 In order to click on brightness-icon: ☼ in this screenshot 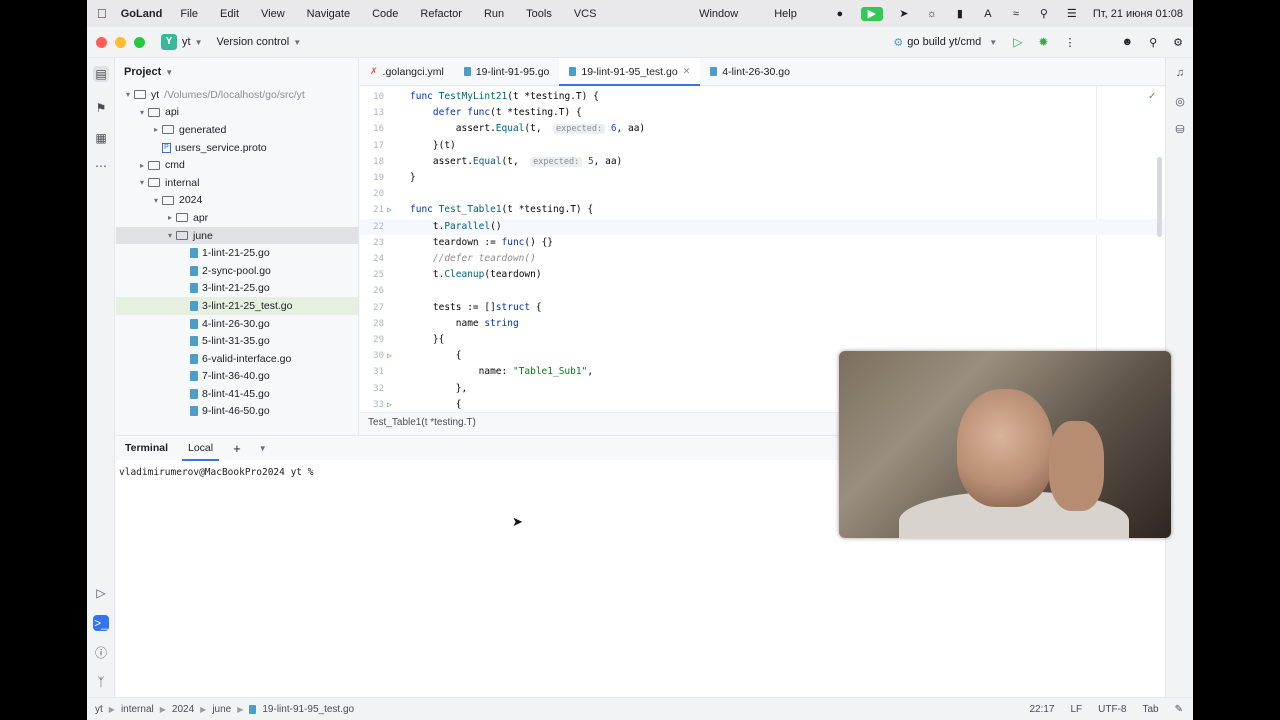, I will do `click(932, 14)`.